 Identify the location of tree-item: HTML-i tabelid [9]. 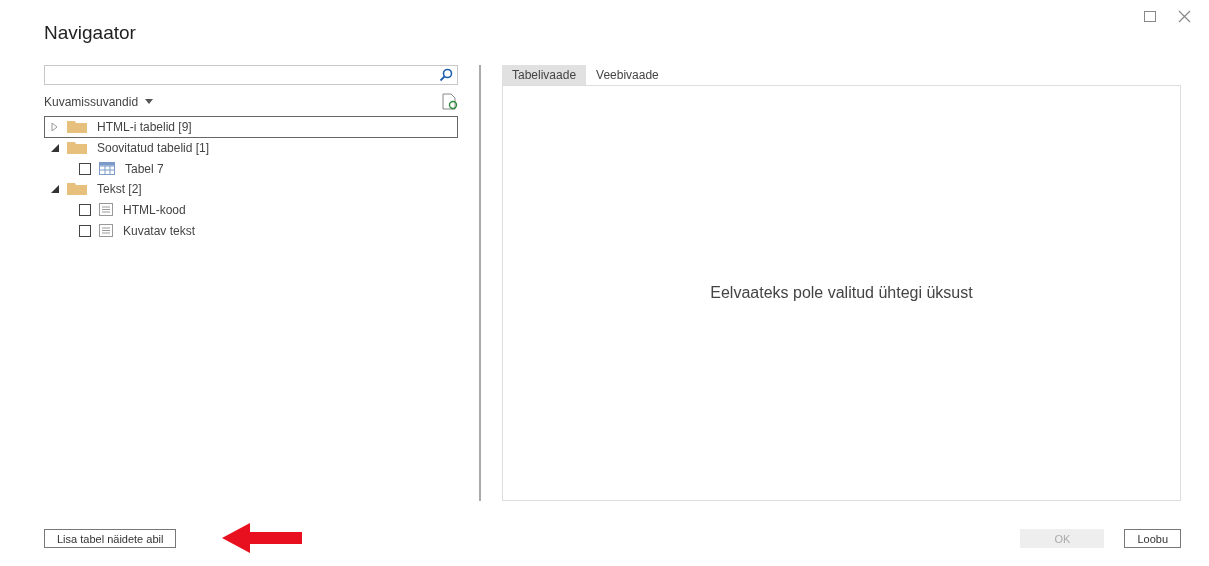
(251, 127).